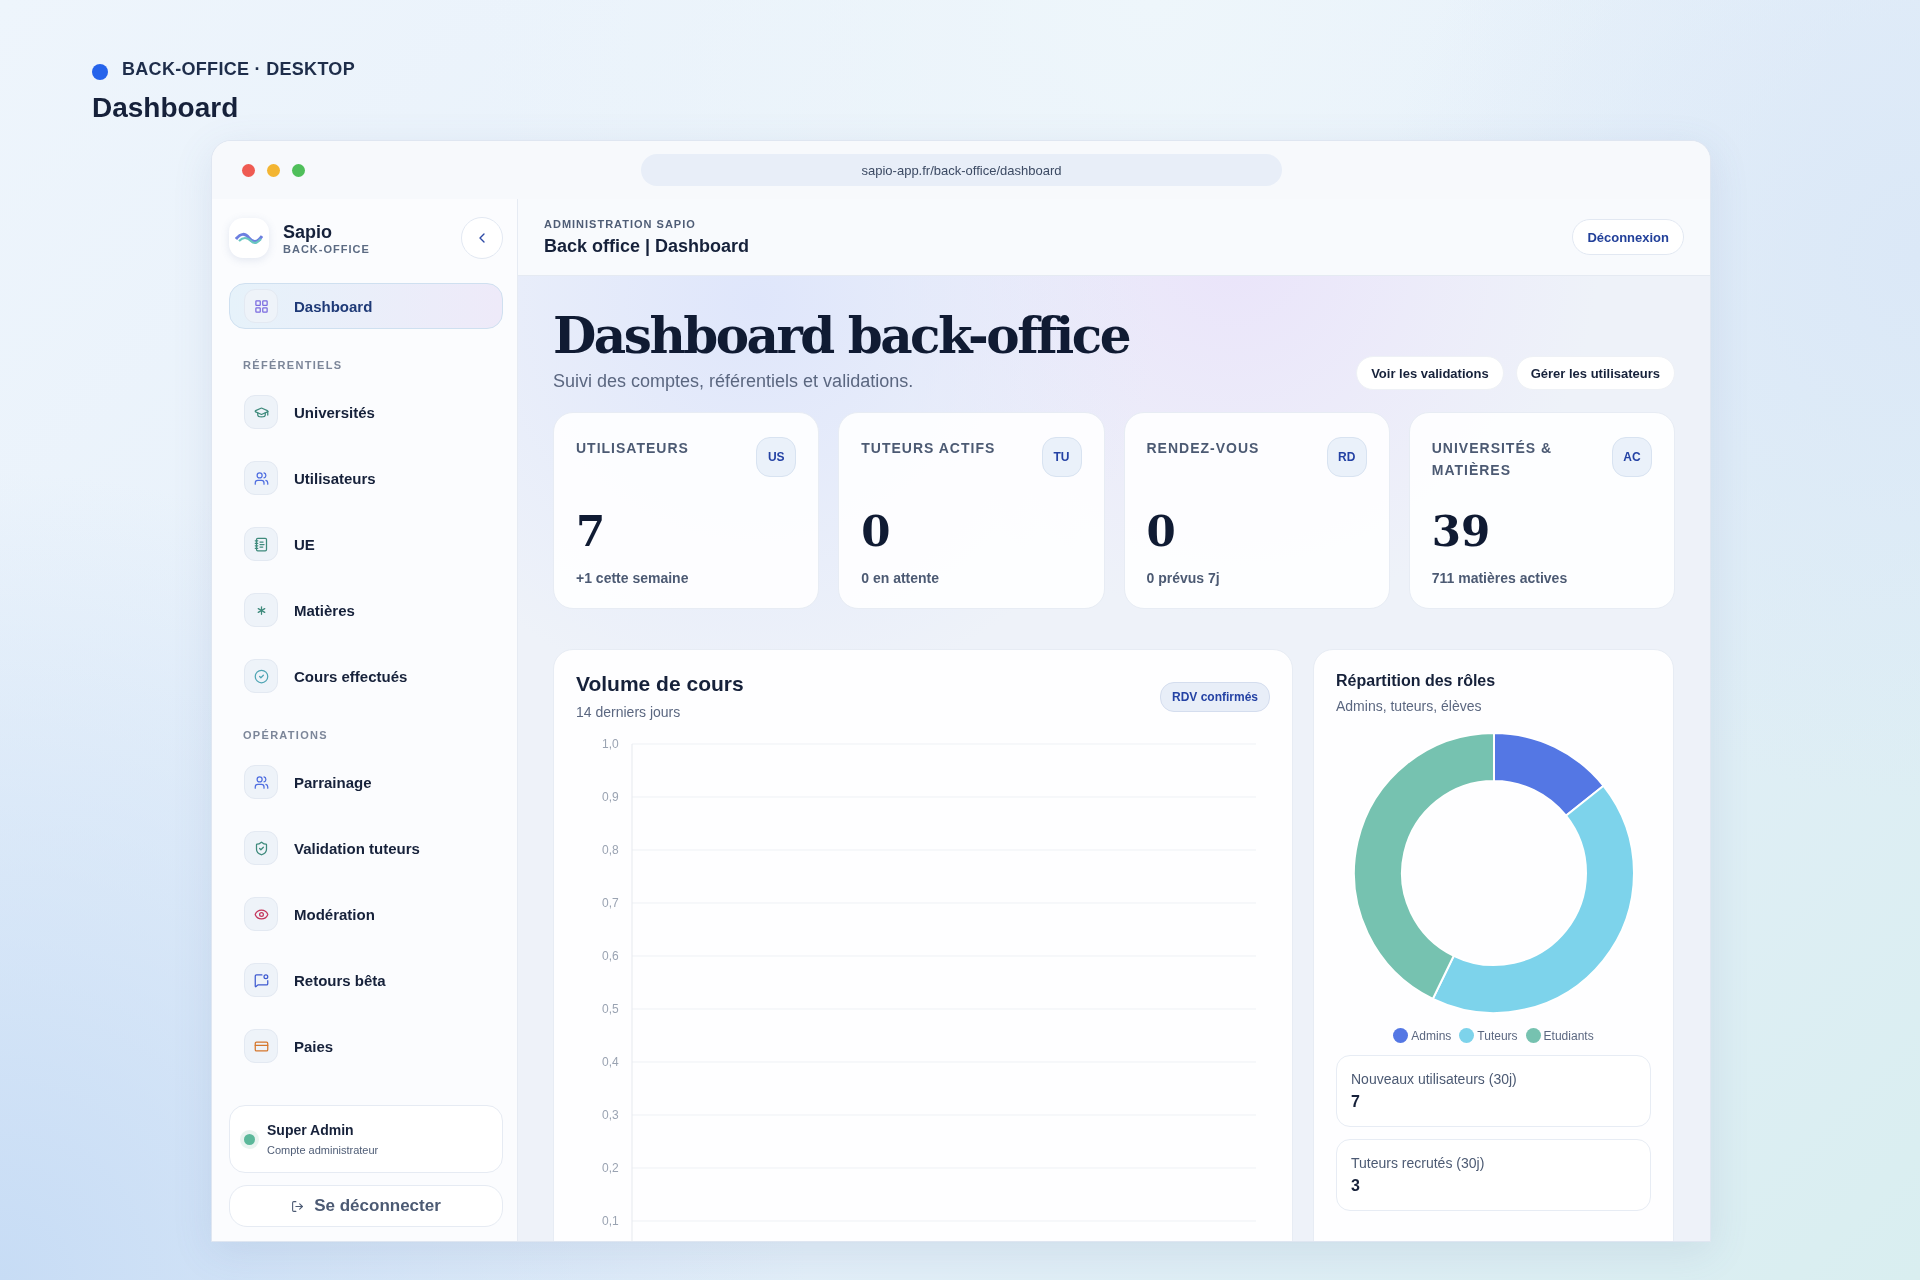  What do you see at coordinates (610, 956) in the screenshot?
I see `axis-tick-label: 0,6` at bounding box center [610, 956].